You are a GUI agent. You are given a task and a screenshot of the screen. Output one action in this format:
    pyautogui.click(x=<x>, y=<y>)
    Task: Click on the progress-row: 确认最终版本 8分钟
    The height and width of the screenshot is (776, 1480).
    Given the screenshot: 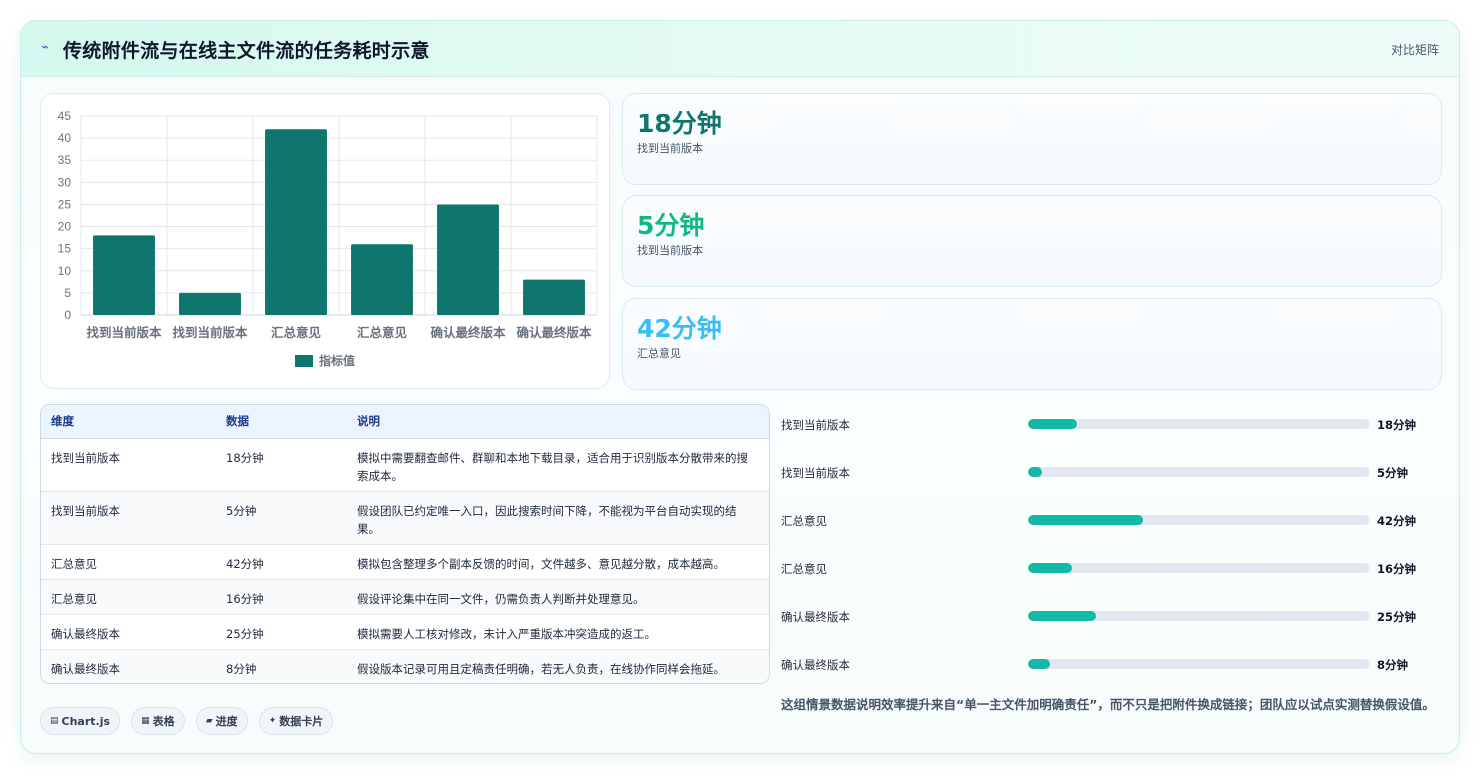 What is the action you would take?
    pyautogui.click(x=1111, y=668)
    